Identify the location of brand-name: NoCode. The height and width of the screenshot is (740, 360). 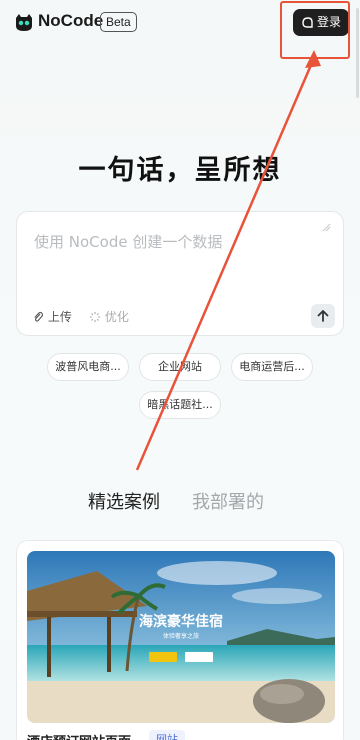
(71, 20).